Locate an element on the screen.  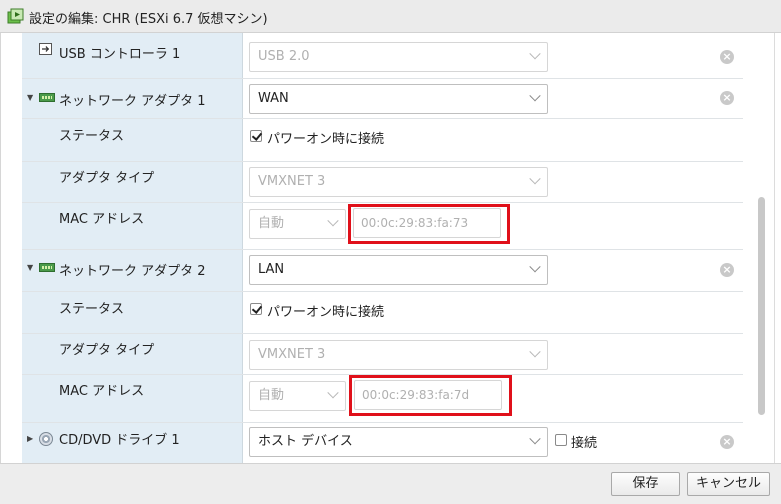
cd-dvd-icon is located at coordinates (46, 439).